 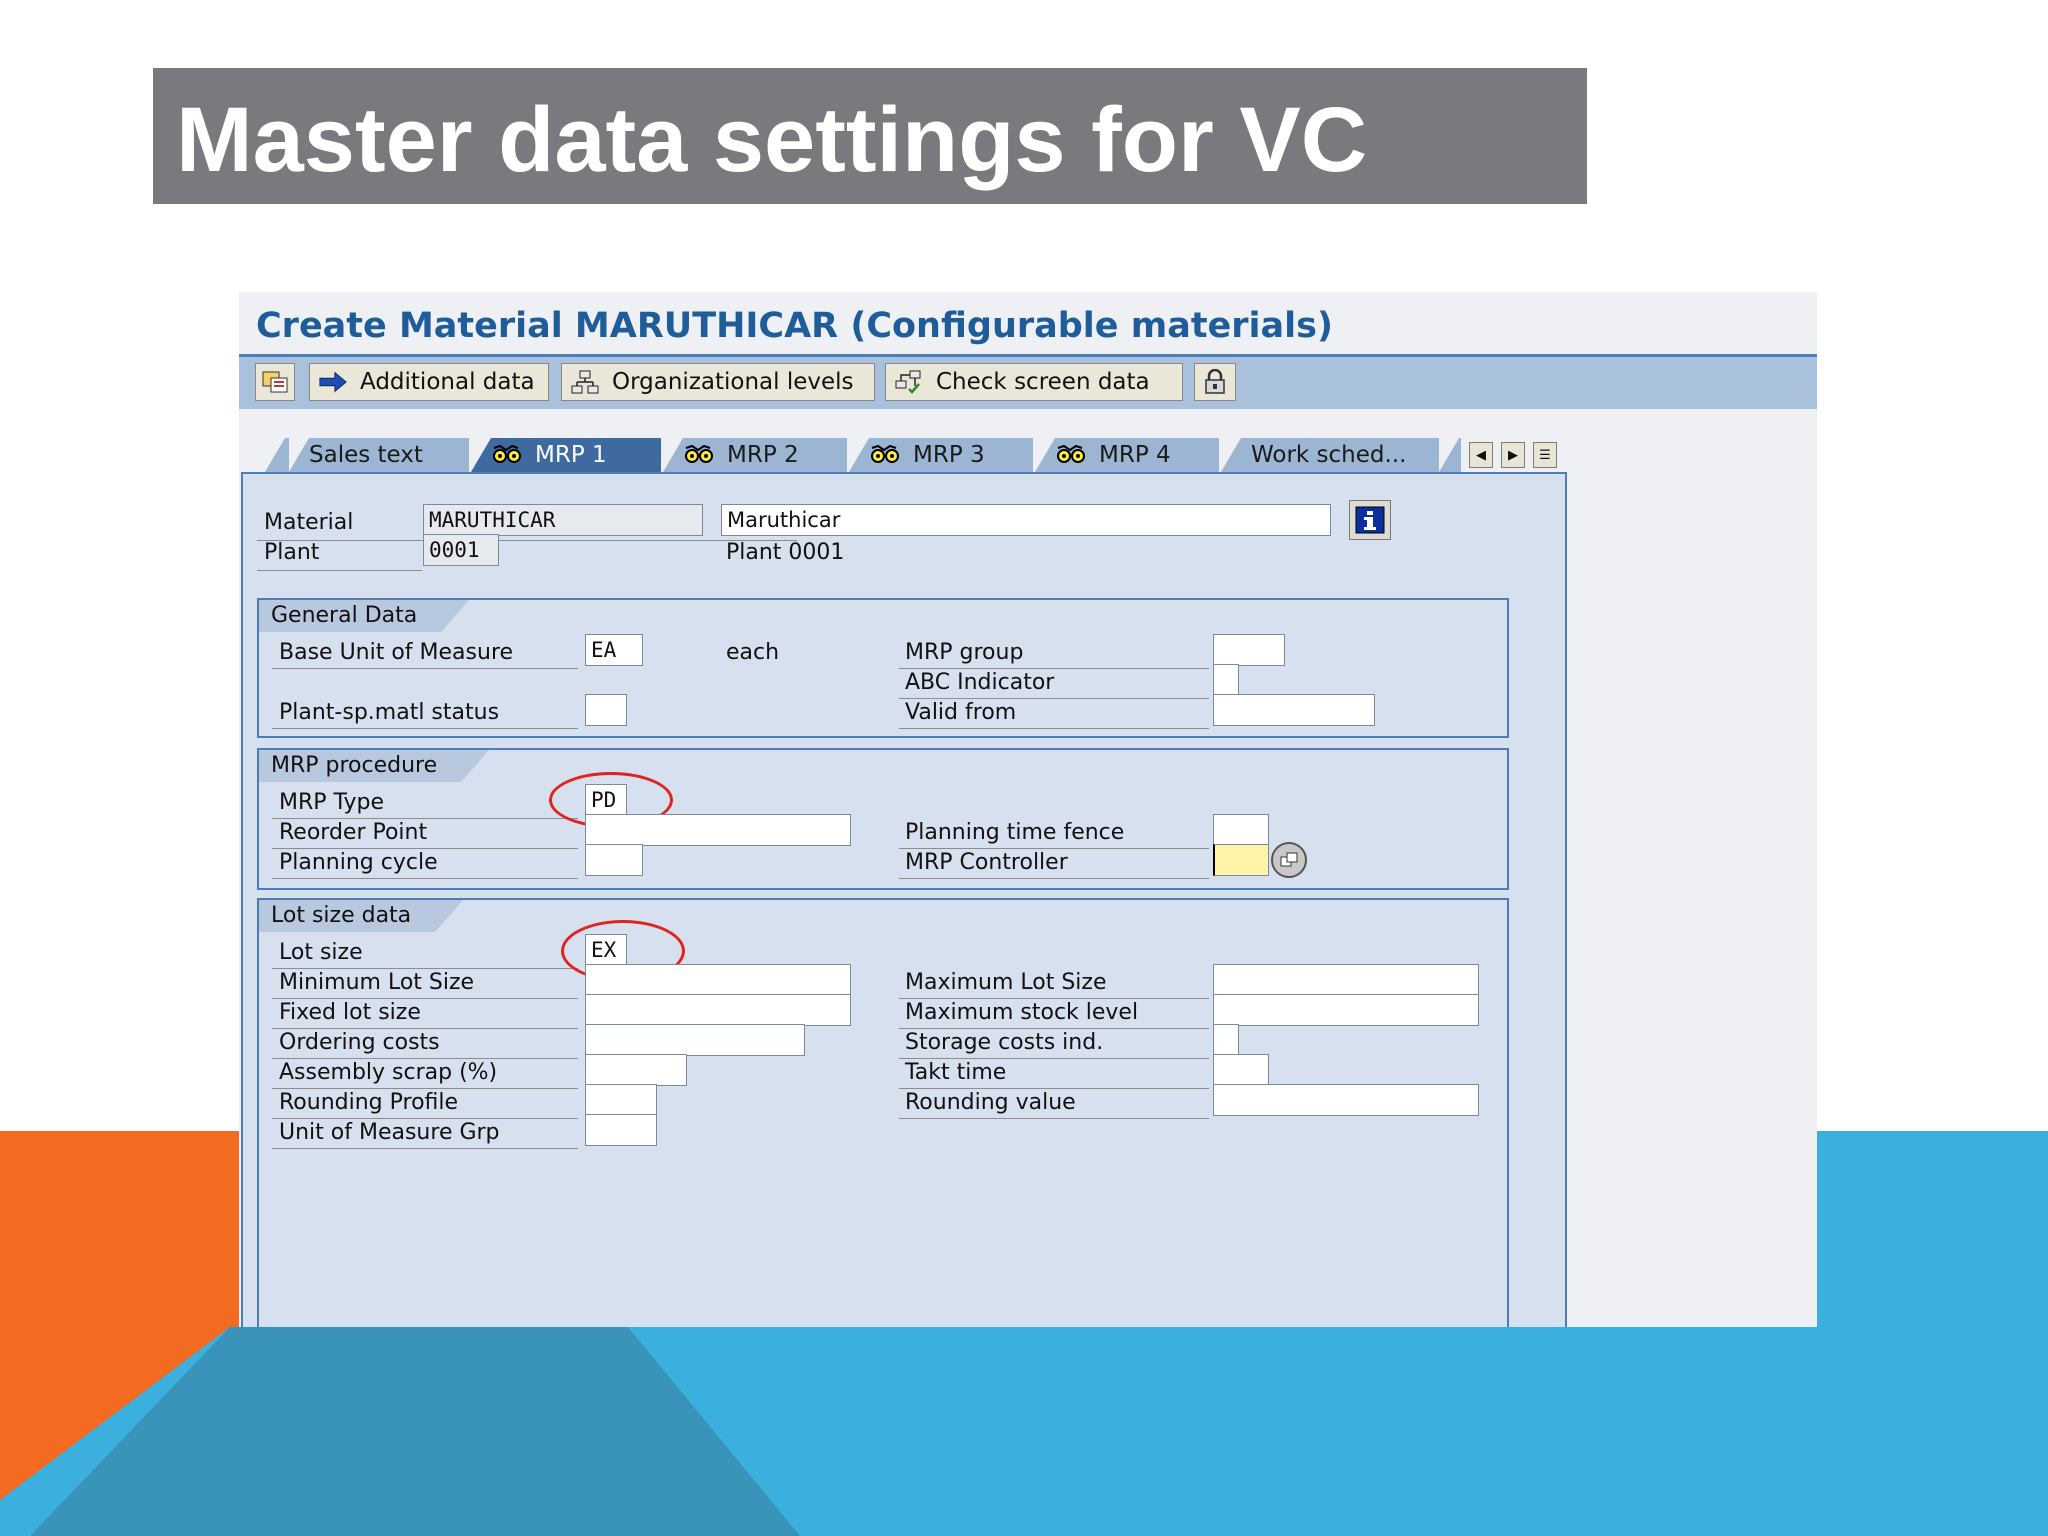 What do you see at coordinates (353, 832) in the screenshot?
I see `reorder-point-label: Reorder Point` at bounding box center [353, 832].